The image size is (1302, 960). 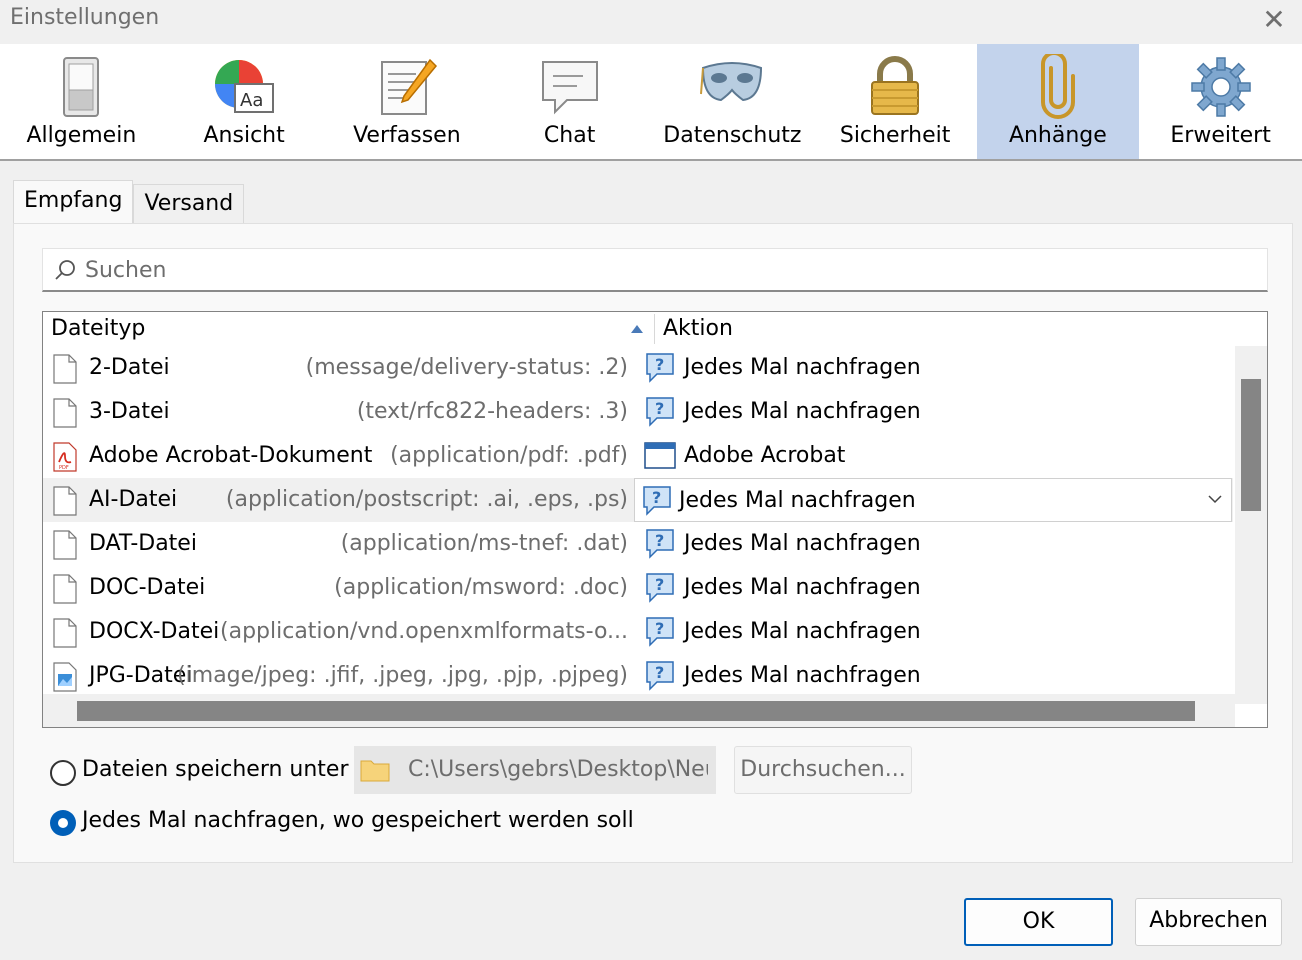 I want to click on column-divider, so click(x=654, y=329).